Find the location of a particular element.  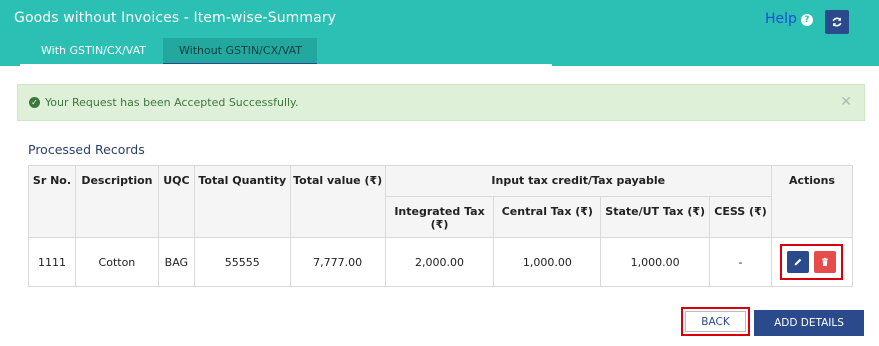

header-sr-no: Sr No. is located at coordinates (52, 201).